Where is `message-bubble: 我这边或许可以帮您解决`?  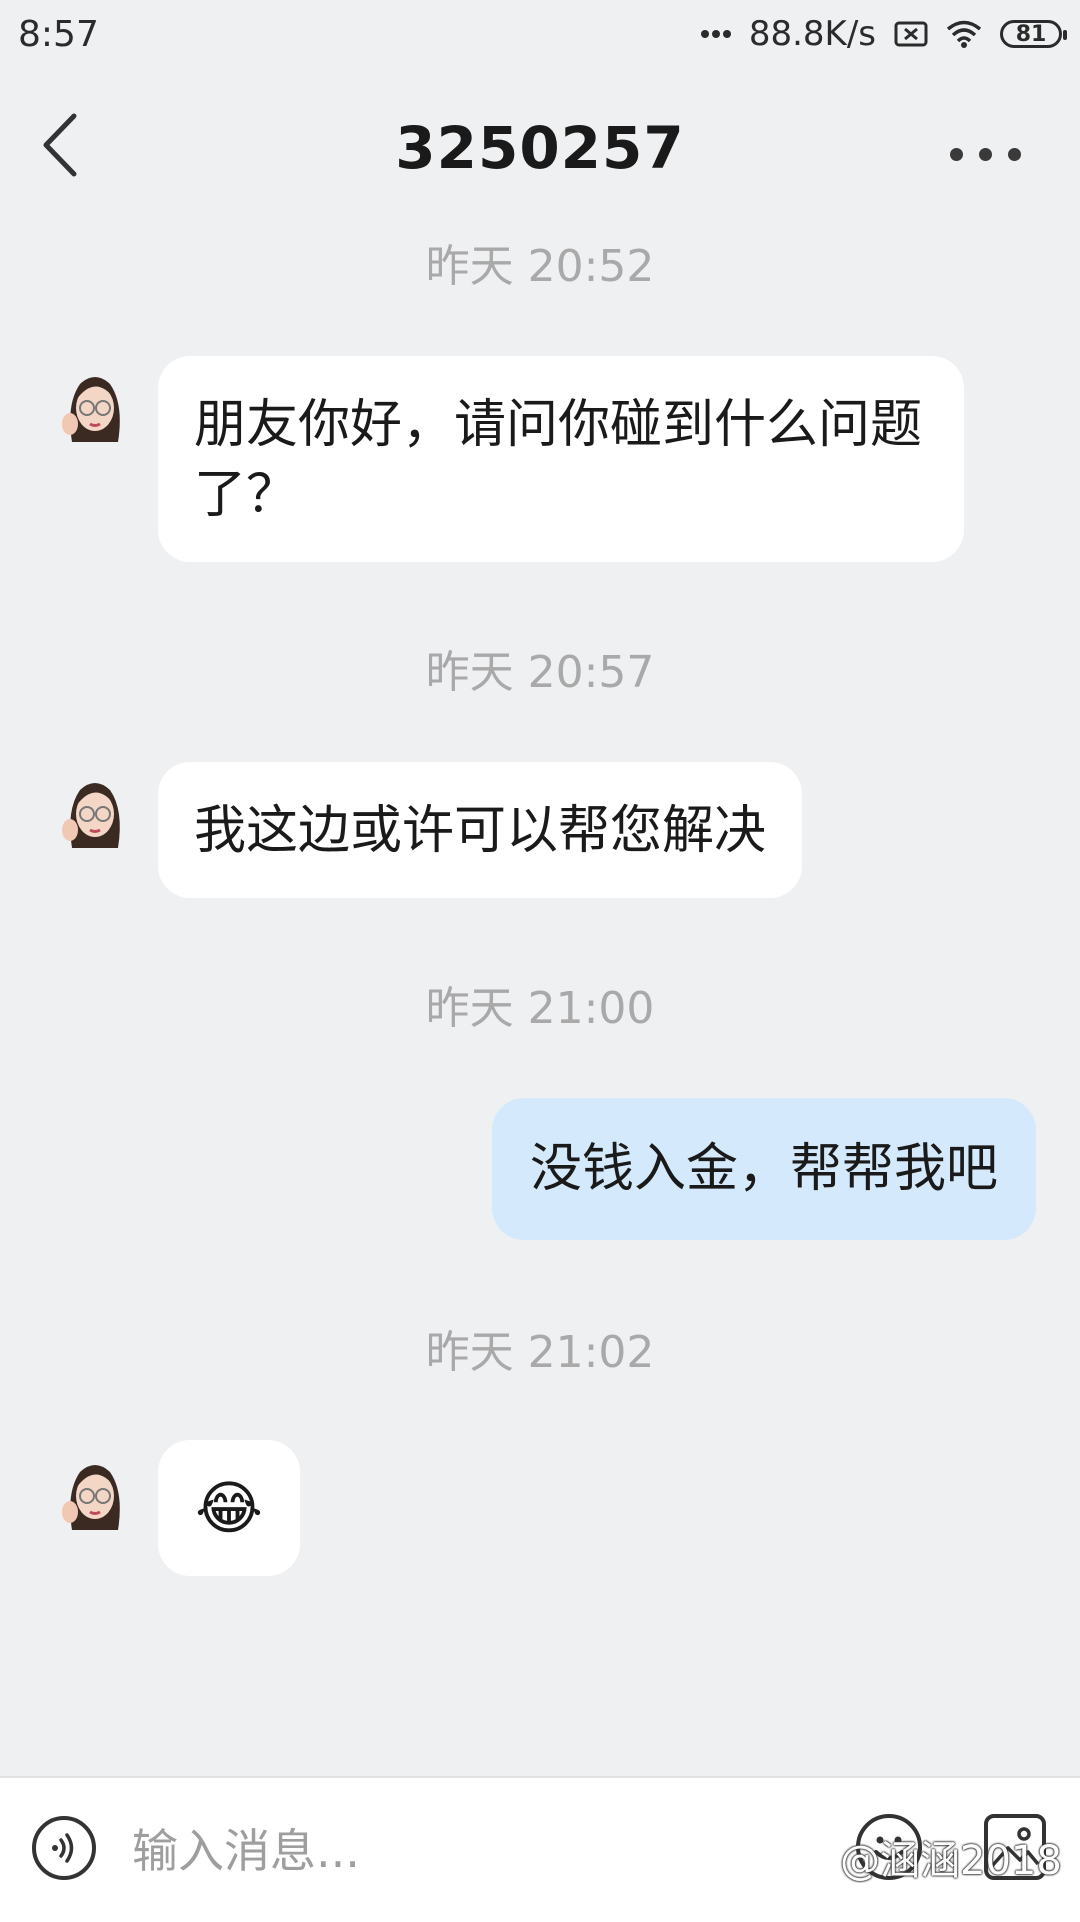
message-bubble: 我这边或许可以帮您解决 is located at coordinates (480, 830).